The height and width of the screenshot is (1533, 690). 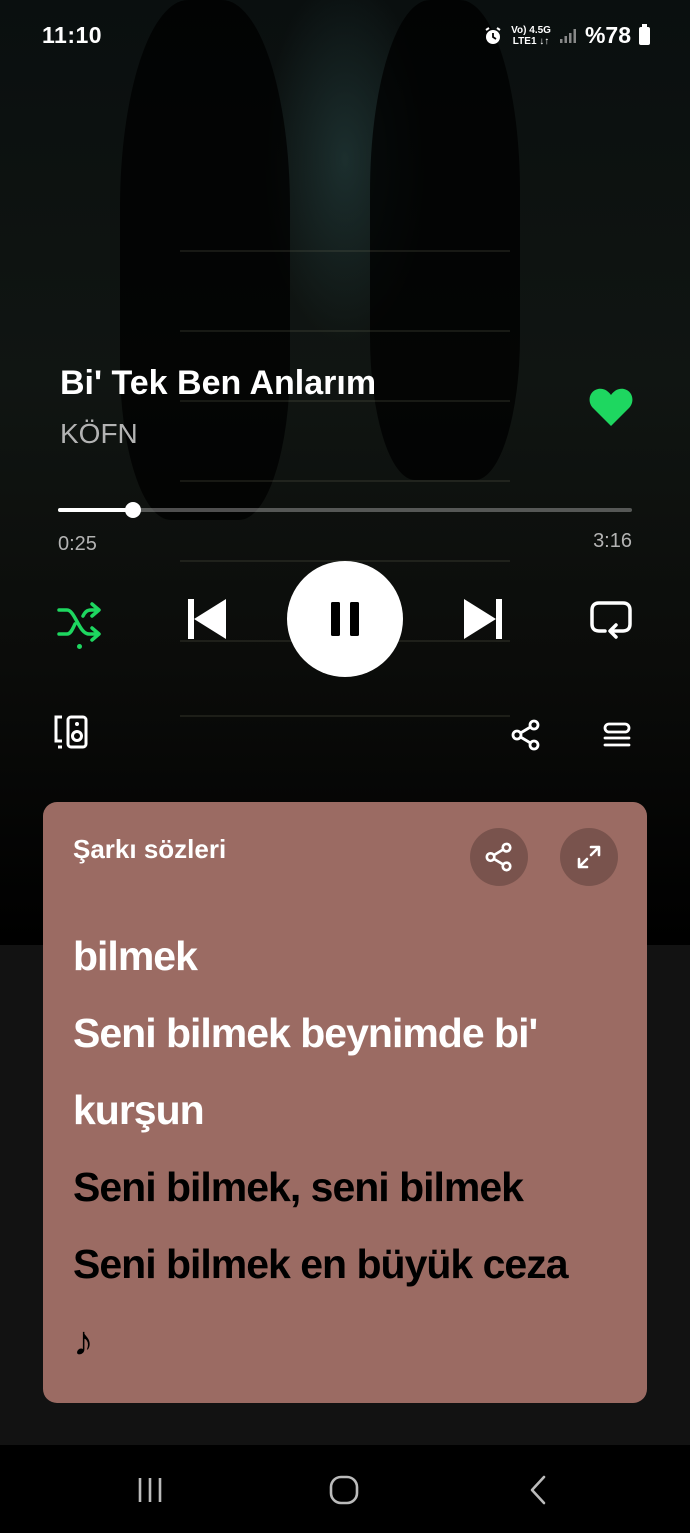 I want to click on pause-button, so click(x=345, y=619).